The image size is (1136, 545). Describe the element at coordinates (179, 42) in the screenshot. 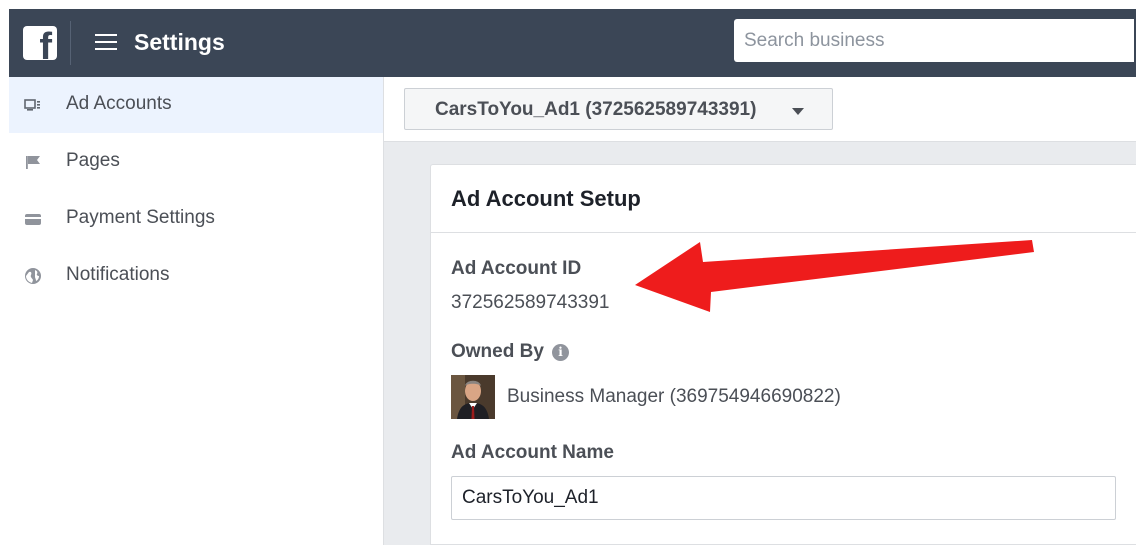

I see `page-title: Settings` at that location.